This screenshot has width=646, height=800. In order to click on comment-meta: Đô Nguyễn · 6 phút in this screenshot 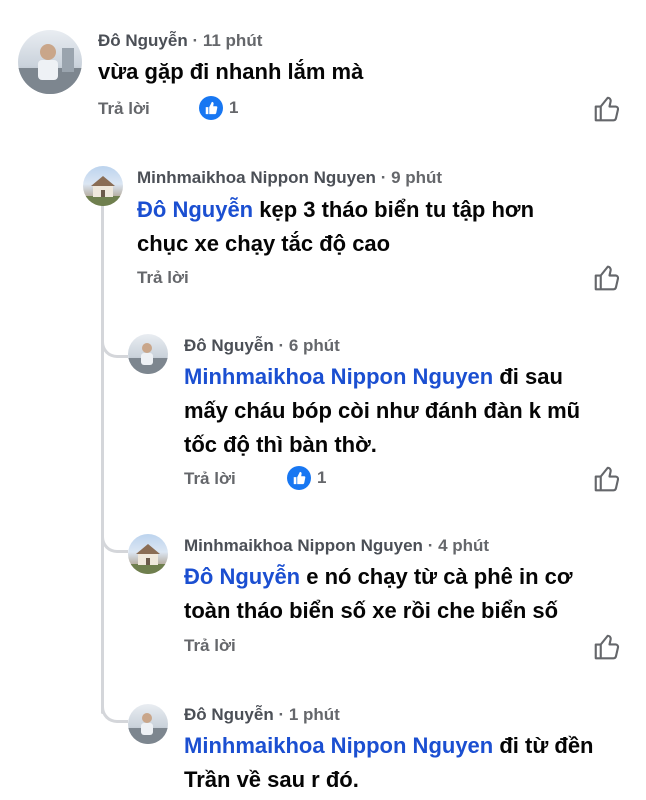, I will do `click(262, 346)`.